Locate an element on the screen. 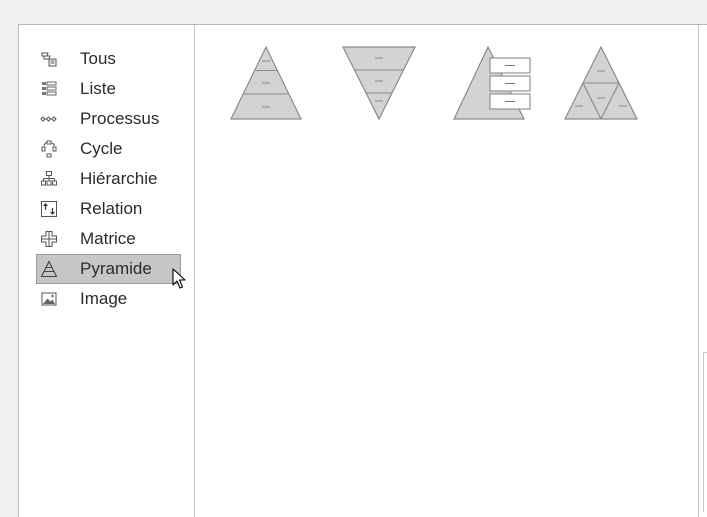 Image resolution: width=707 pixels, height=517 pixels. list-icon is located at coordinates (49, 89).